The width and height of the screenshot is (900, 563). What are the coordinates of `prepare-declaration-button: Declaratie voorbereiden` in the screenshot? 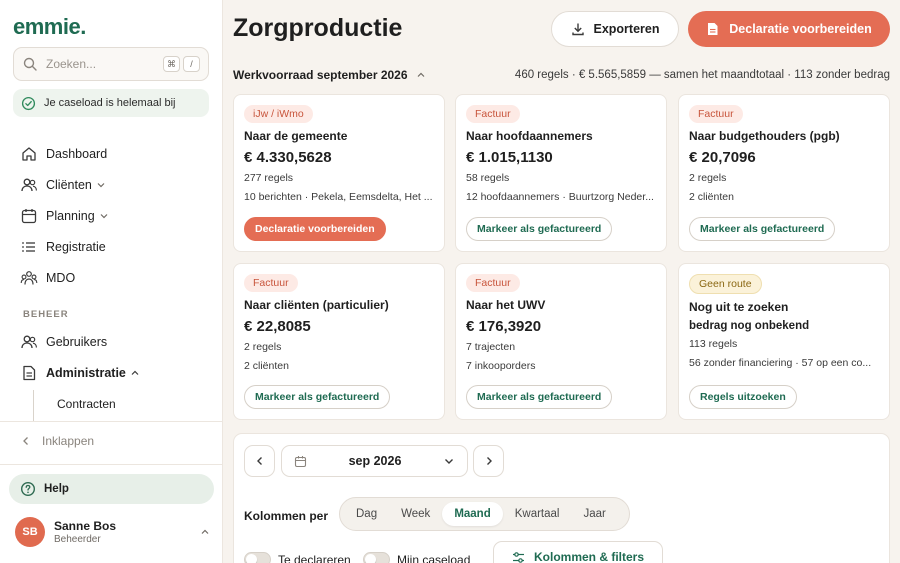 It's located at (789, 29).